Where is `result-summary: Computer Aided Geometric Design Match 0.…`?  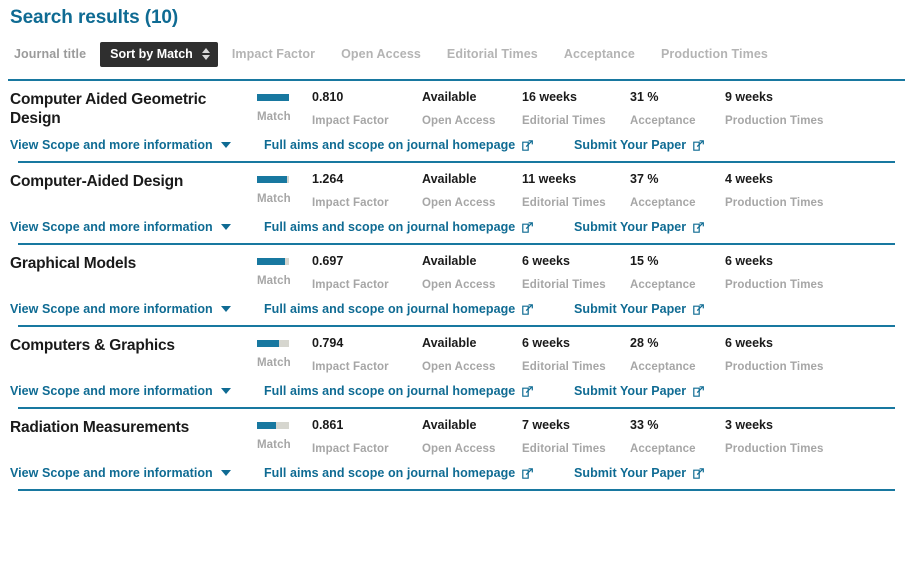
result-summary: Computer Aided Geometric Design Match 0.… is located at coordinates (456, 104).